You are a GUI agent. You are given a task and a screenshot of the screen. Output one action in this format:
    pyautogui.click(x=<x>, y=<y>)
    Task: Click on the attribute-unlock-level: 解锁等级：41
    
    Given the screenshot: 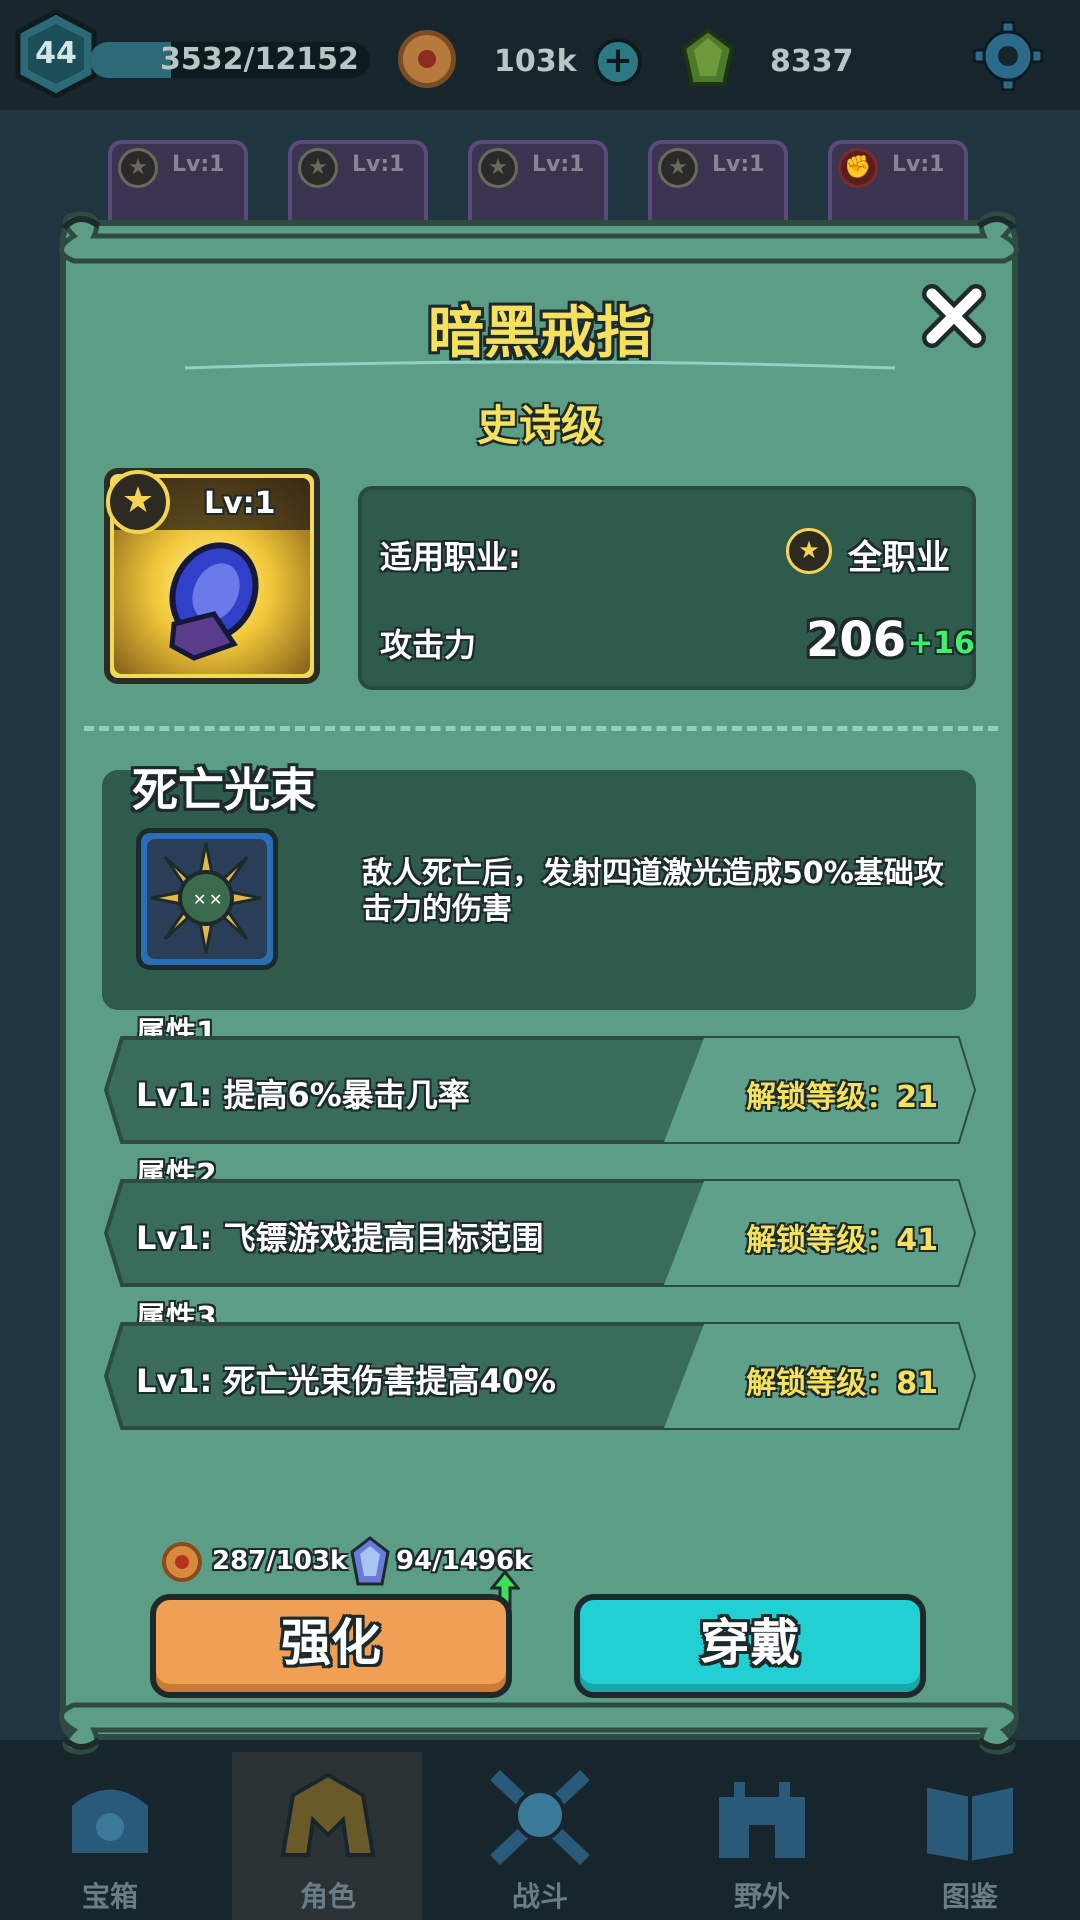 What is the action you would take?
    pyautogui.click(x=842, y=1240)
    